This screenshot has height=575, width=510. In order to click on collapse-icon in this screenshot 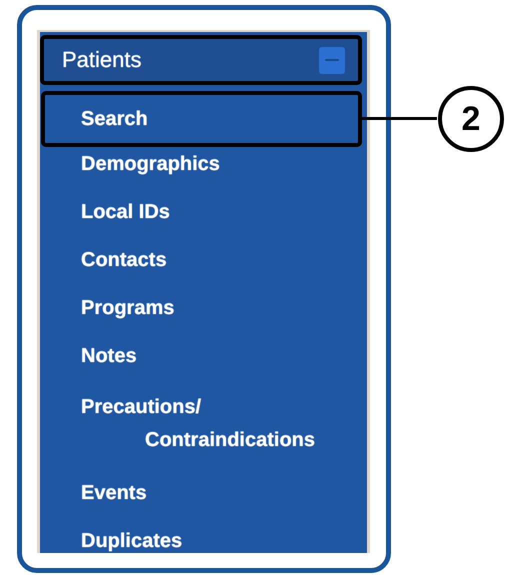, I will do `click(332, 60)`.